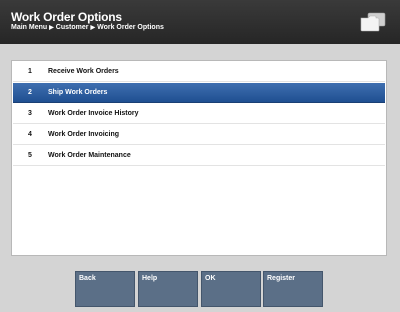 Image resolution: width=400 pixels, height=312 pixels. I want to click on back-button-label: Back, so click(87, 278).